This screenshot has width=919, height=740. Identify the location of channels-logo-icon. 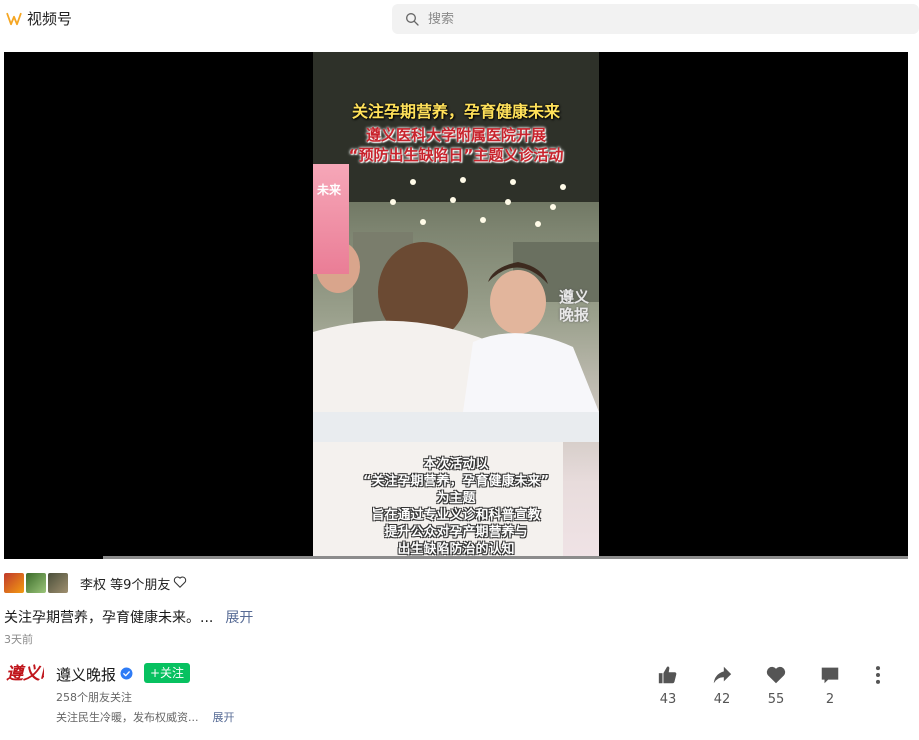
(14, 18).